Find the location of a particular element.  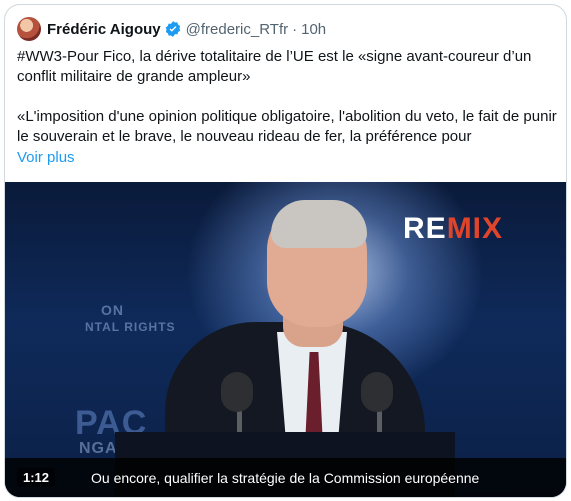

video-timecode: 1:12 is located at coordinates (36, 477).